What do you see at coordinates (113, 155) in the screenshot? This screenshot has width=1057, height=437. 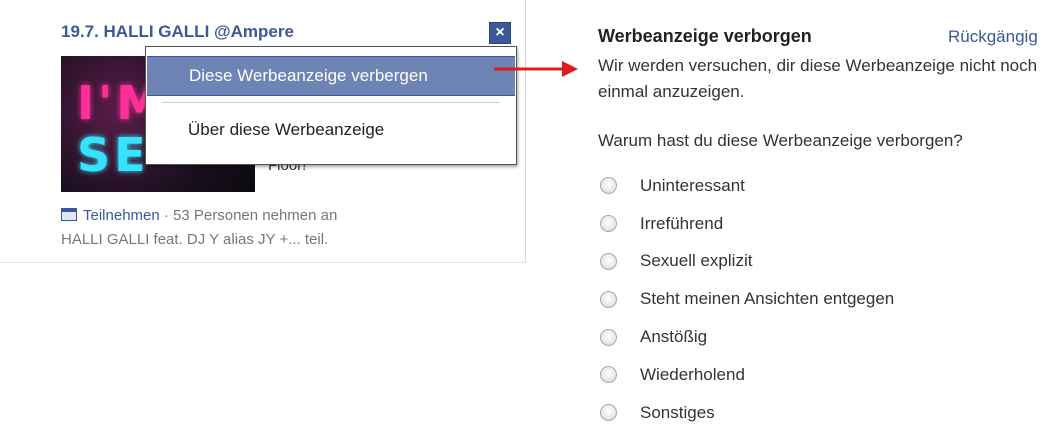 I see `ad-image-text-2: SE` at bounding box center [113, 155].